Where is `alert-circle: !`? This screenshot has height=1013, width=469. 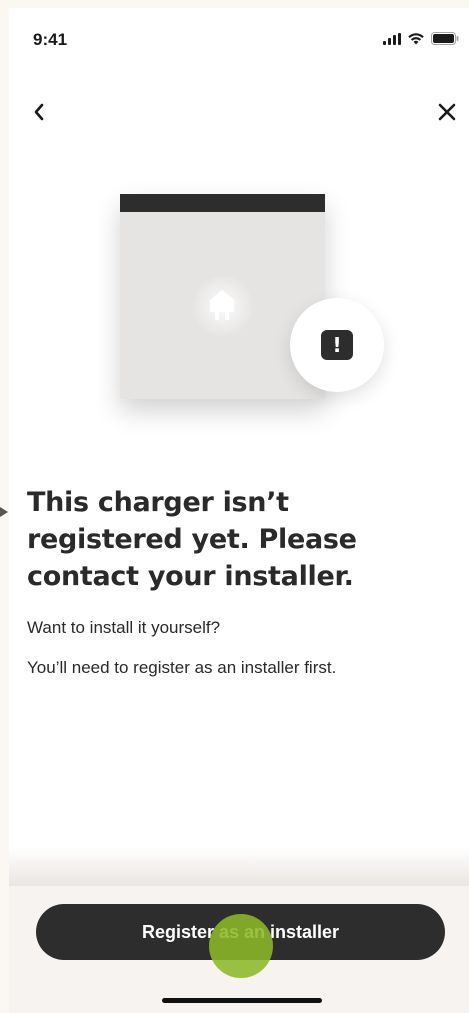
alert-circle: ! is located at coordinates (337, 345).